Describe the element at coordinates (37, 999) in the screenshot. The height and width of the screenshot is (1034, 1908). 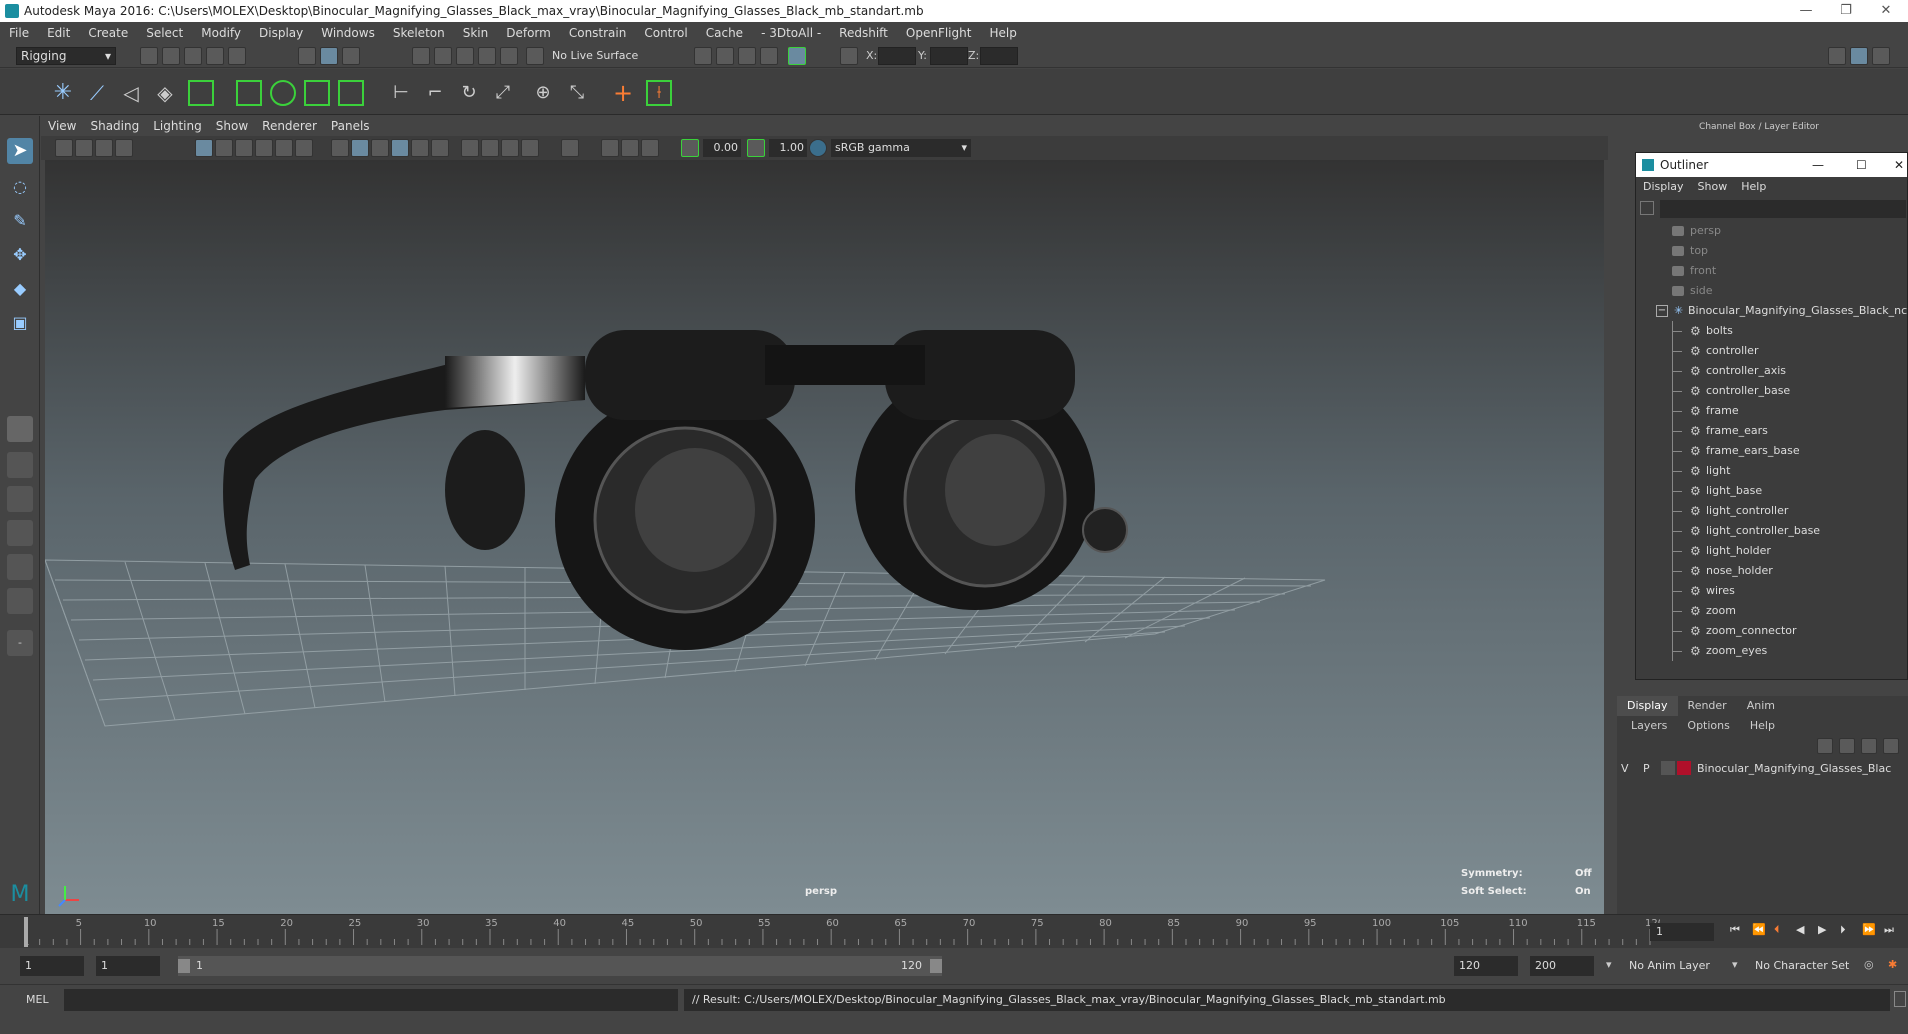
I see `command-language-toggle: MEL` at that location.